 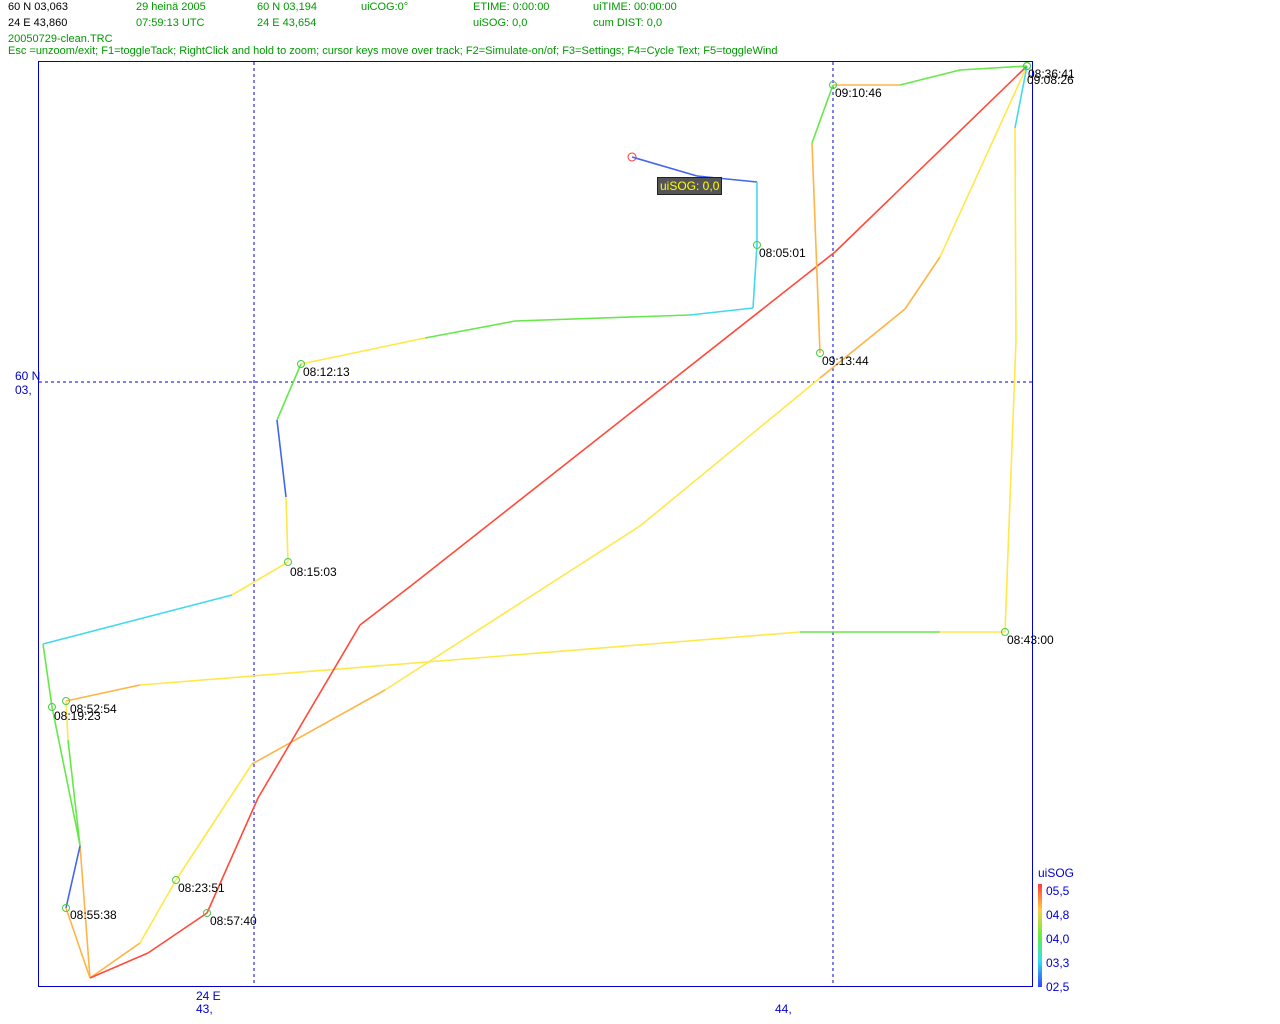 What do you see at coordinates (23, 390) in the screenshot?
I see `lat-axis-label-2: 03,` at bounding box center [23, 390].